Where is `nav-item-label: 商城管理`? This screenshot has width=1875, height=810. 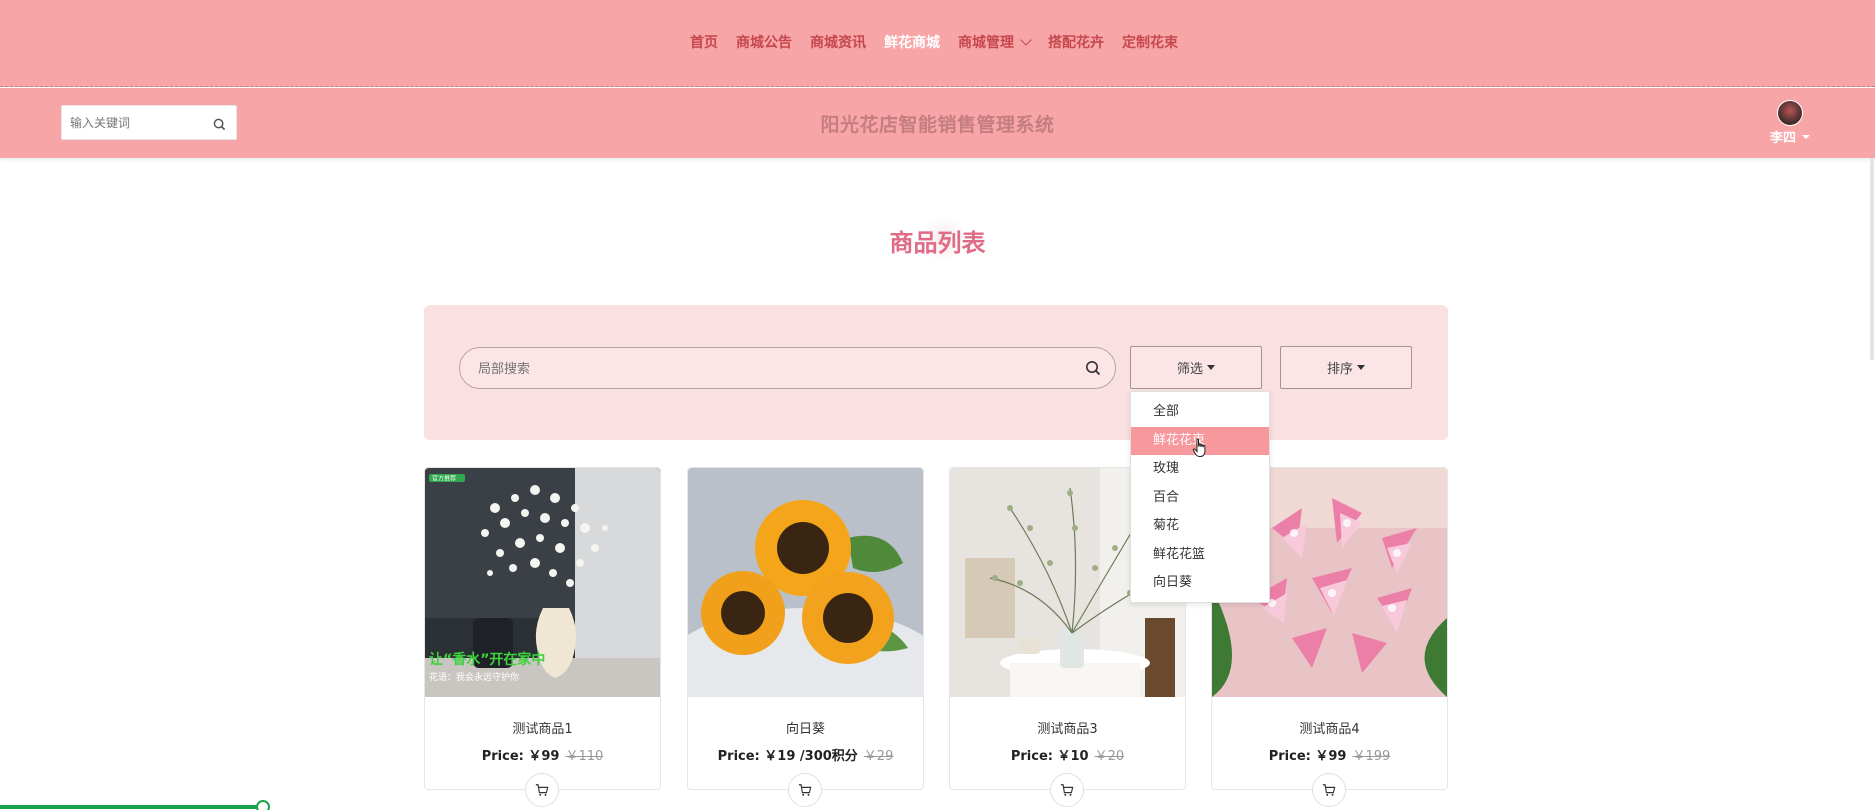
nav-item-label: 商城管理 is located at coordinates (986, 43).